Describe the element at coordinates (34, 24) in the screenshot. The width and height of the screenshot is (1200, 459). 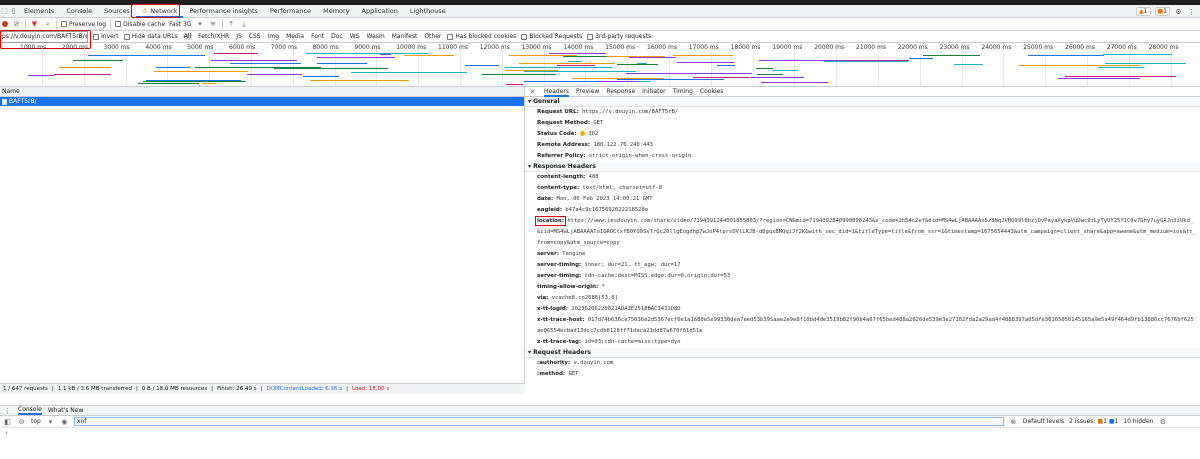
I see `filter-icon: ▼` at that location.